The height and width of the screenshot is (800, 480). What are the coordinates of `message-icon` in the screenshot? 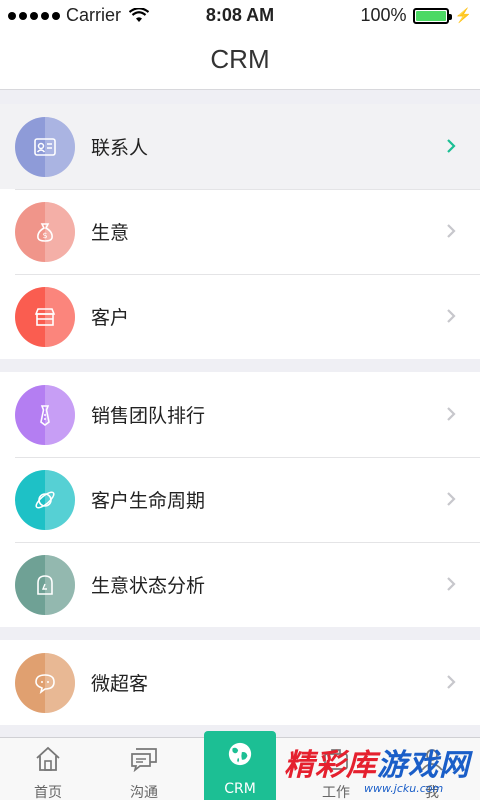 It's located at (144, 760).